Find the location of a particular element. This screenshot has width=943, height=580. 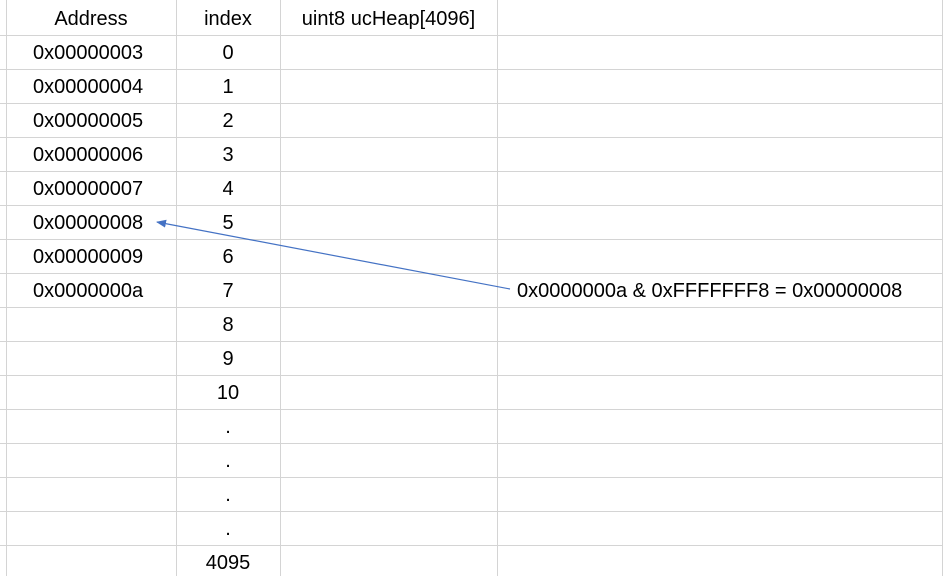

address-cell: 0x00000003 is located at coordinates (104, 53).